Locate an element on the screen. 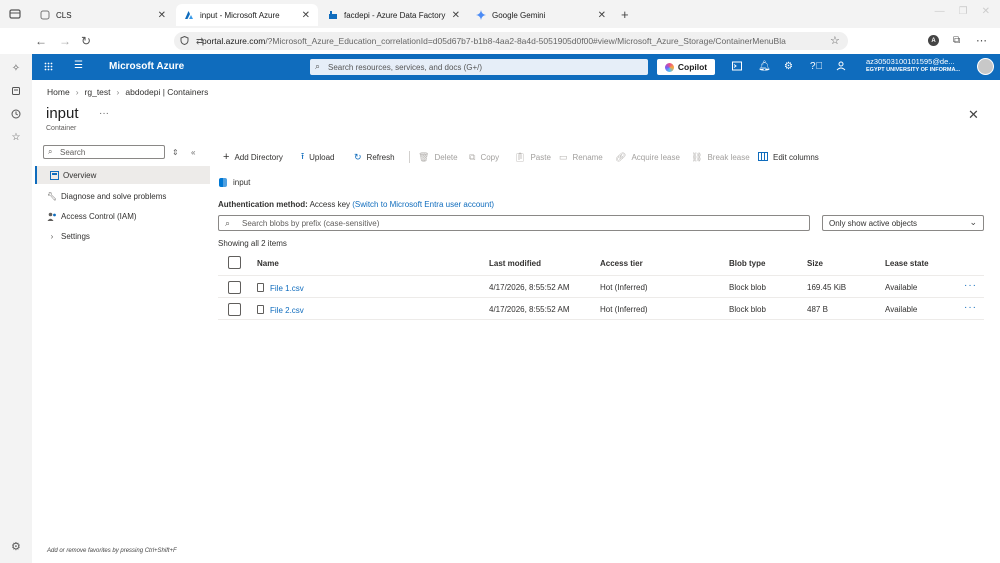  favorite-page-star-icon: ☆ is located at coordinates (835, 40).